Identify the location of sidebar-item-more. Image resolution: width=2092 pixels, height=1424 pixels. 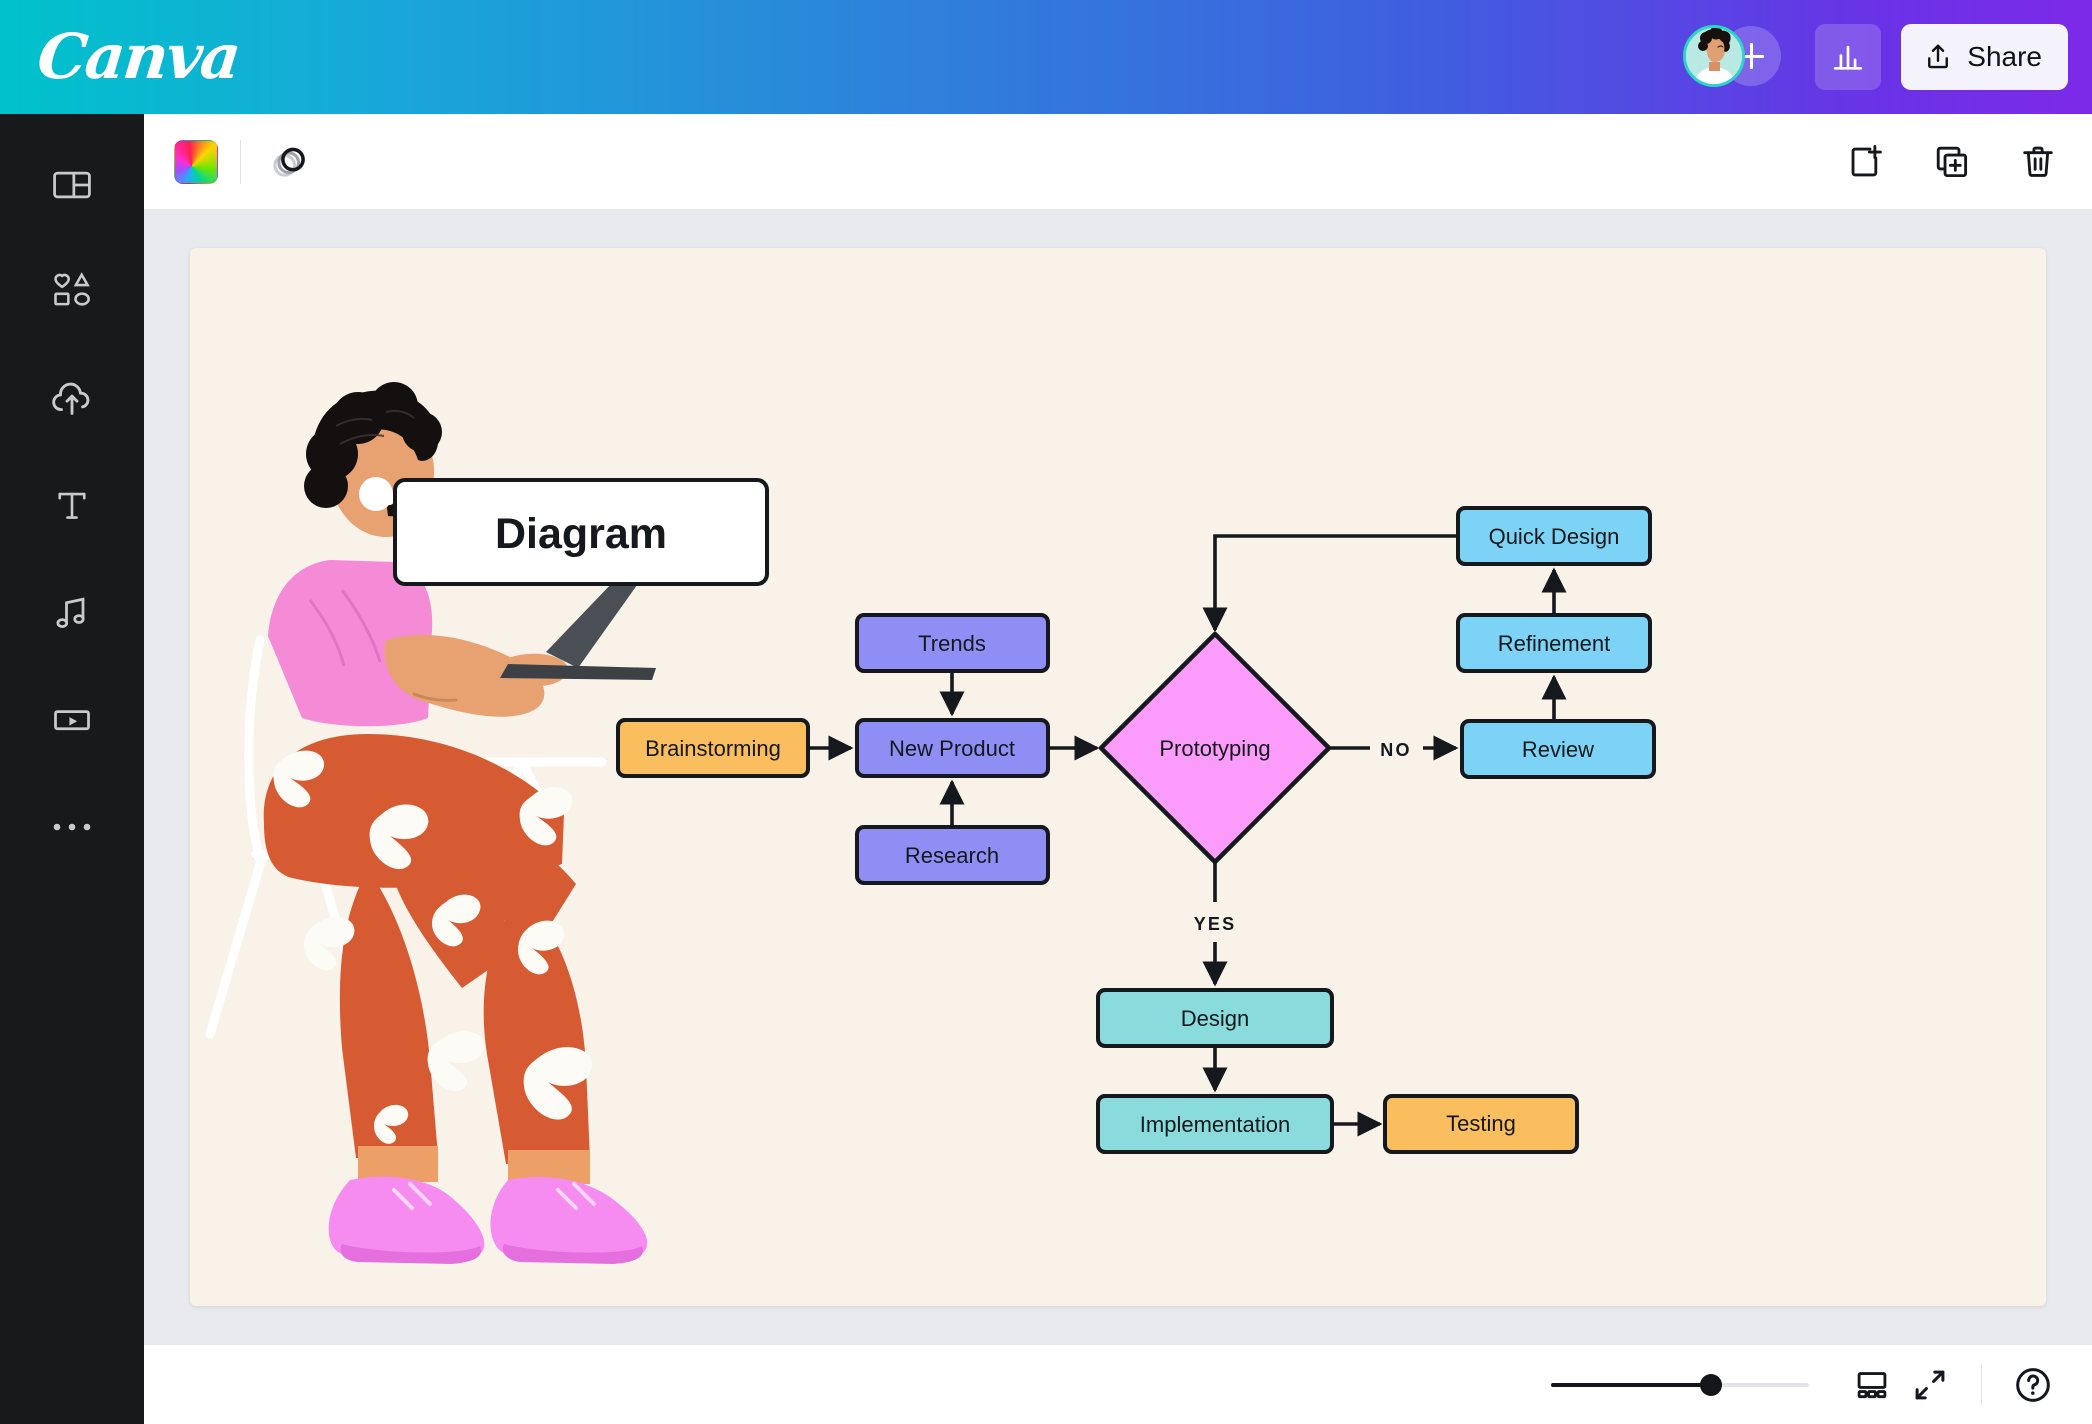
(72, 829).